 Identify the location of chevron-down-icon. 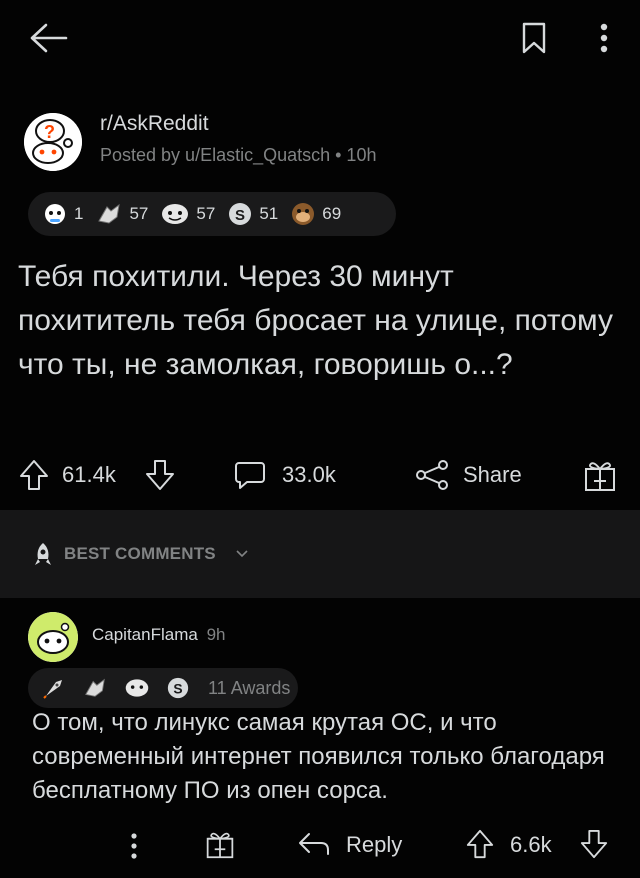
(242, 554).